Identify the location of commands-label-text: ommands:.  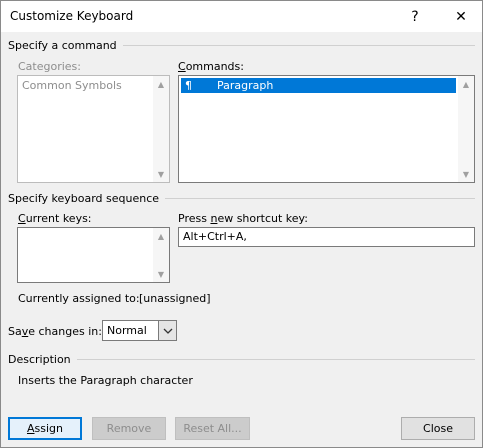
(214, 66).